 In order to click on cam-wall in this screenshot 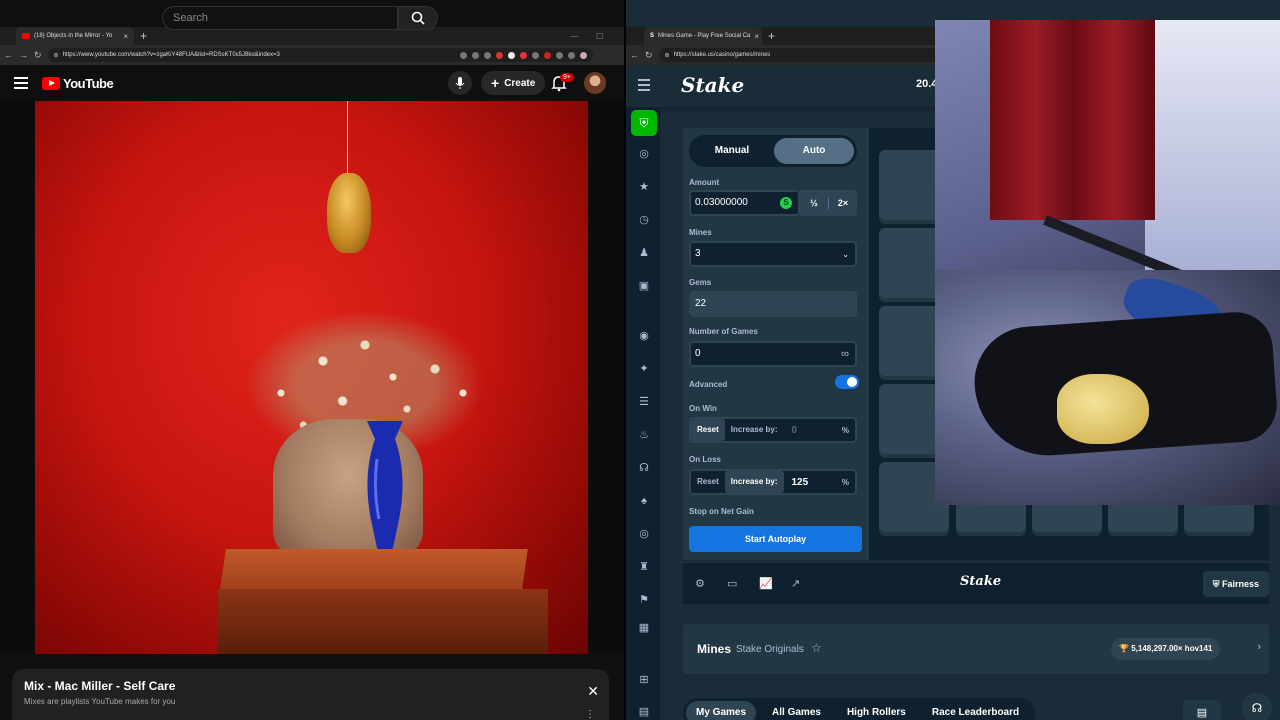, I will do `click(1212, 150)`.